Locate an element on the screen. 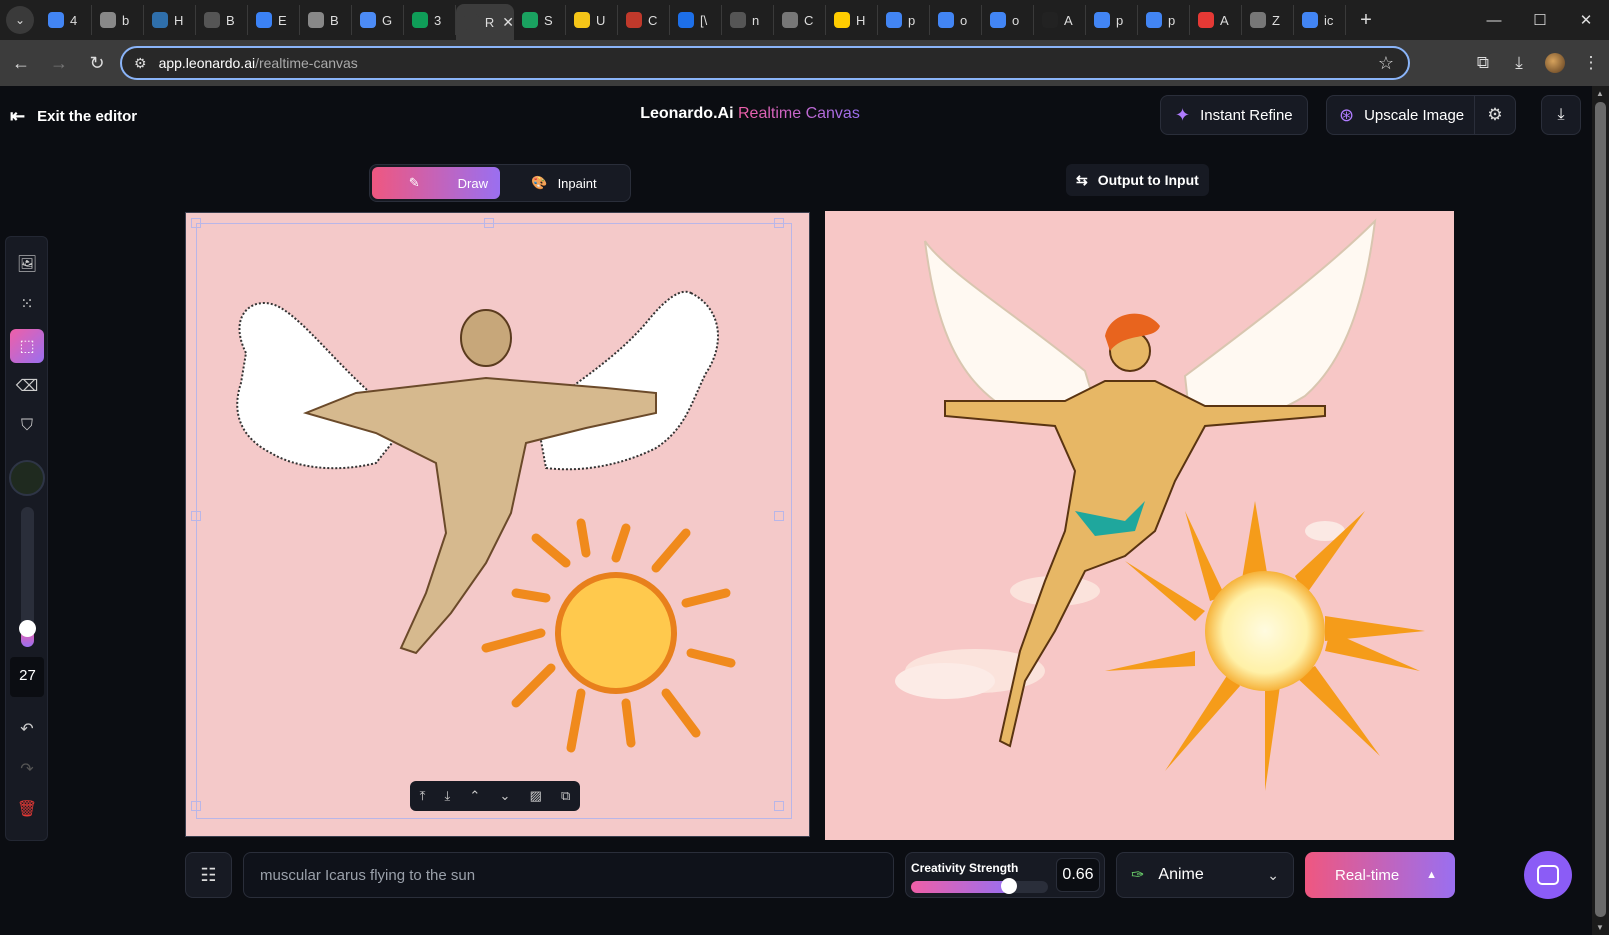 The height and width of the screenshot is (935, 1609). browser-tab: 4 is located at coordinates (66, 20).